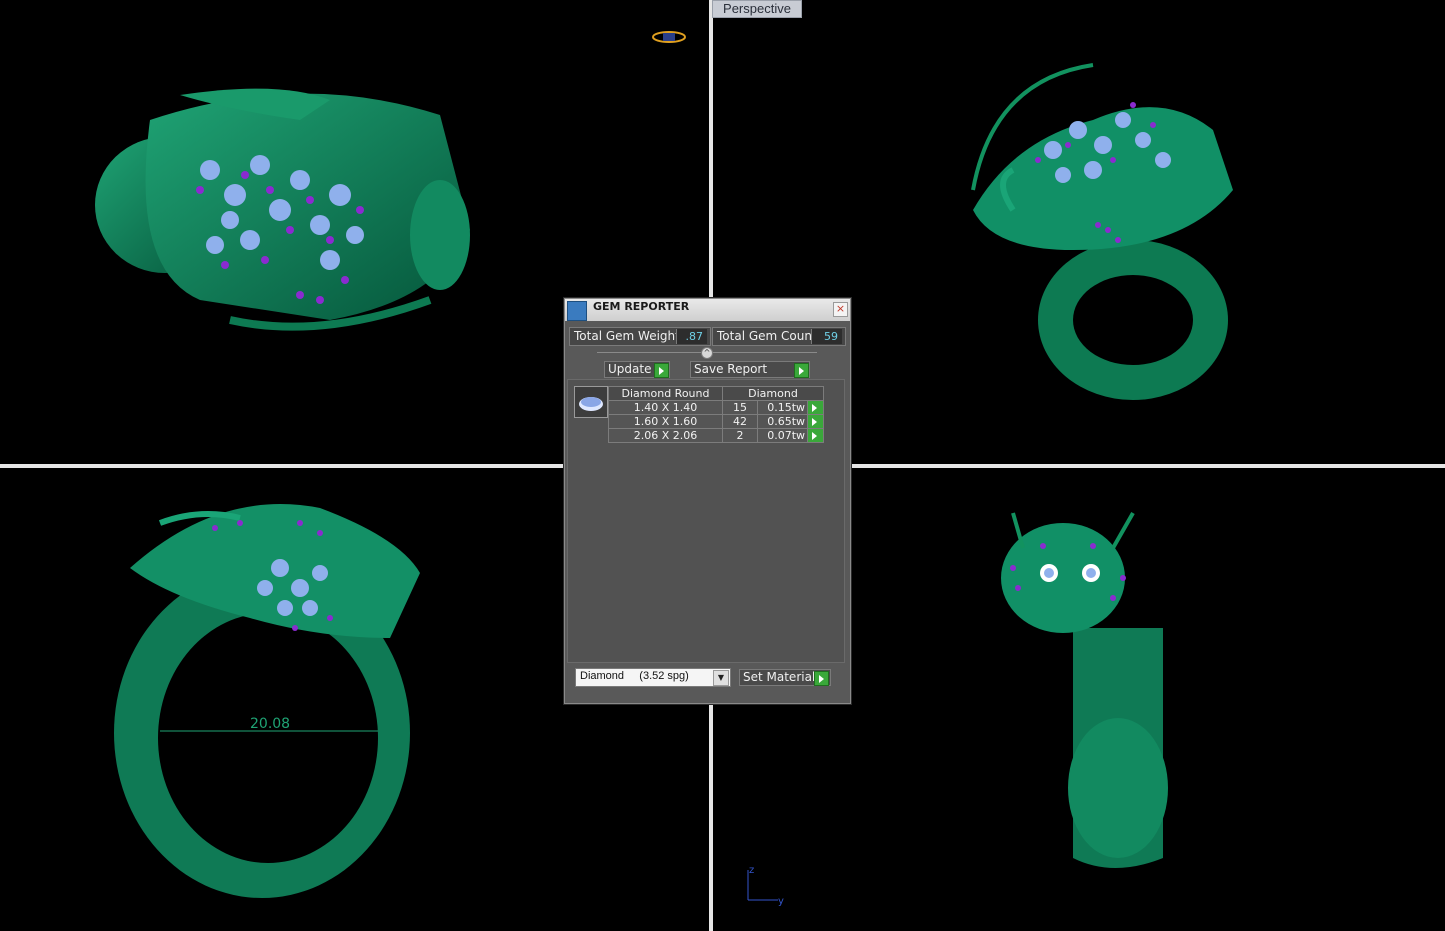  I want to click on table-row: 2.06 X 2.06 2 0.07tw, so click(716, 435).